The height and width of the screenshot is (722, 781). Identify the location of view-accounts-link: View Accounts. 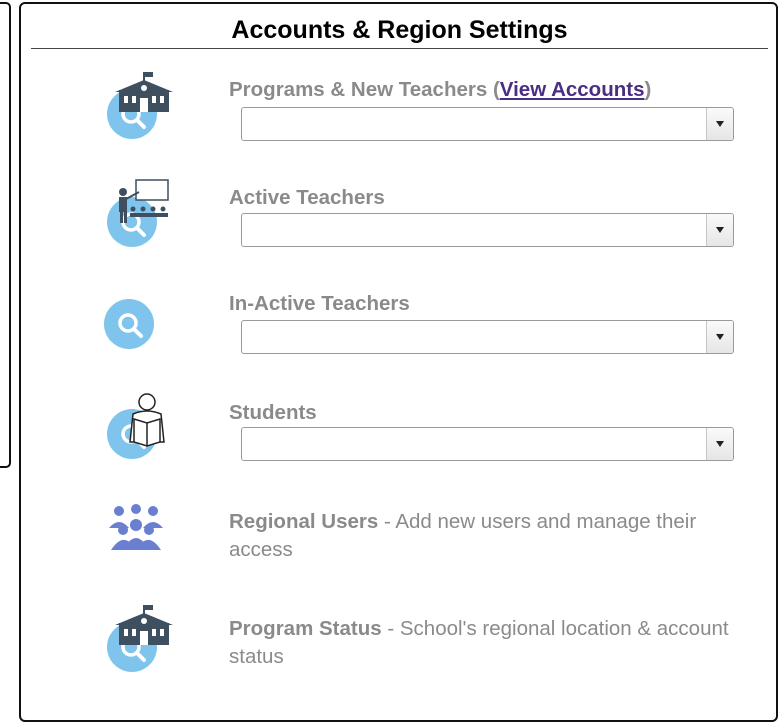
(572, 89).